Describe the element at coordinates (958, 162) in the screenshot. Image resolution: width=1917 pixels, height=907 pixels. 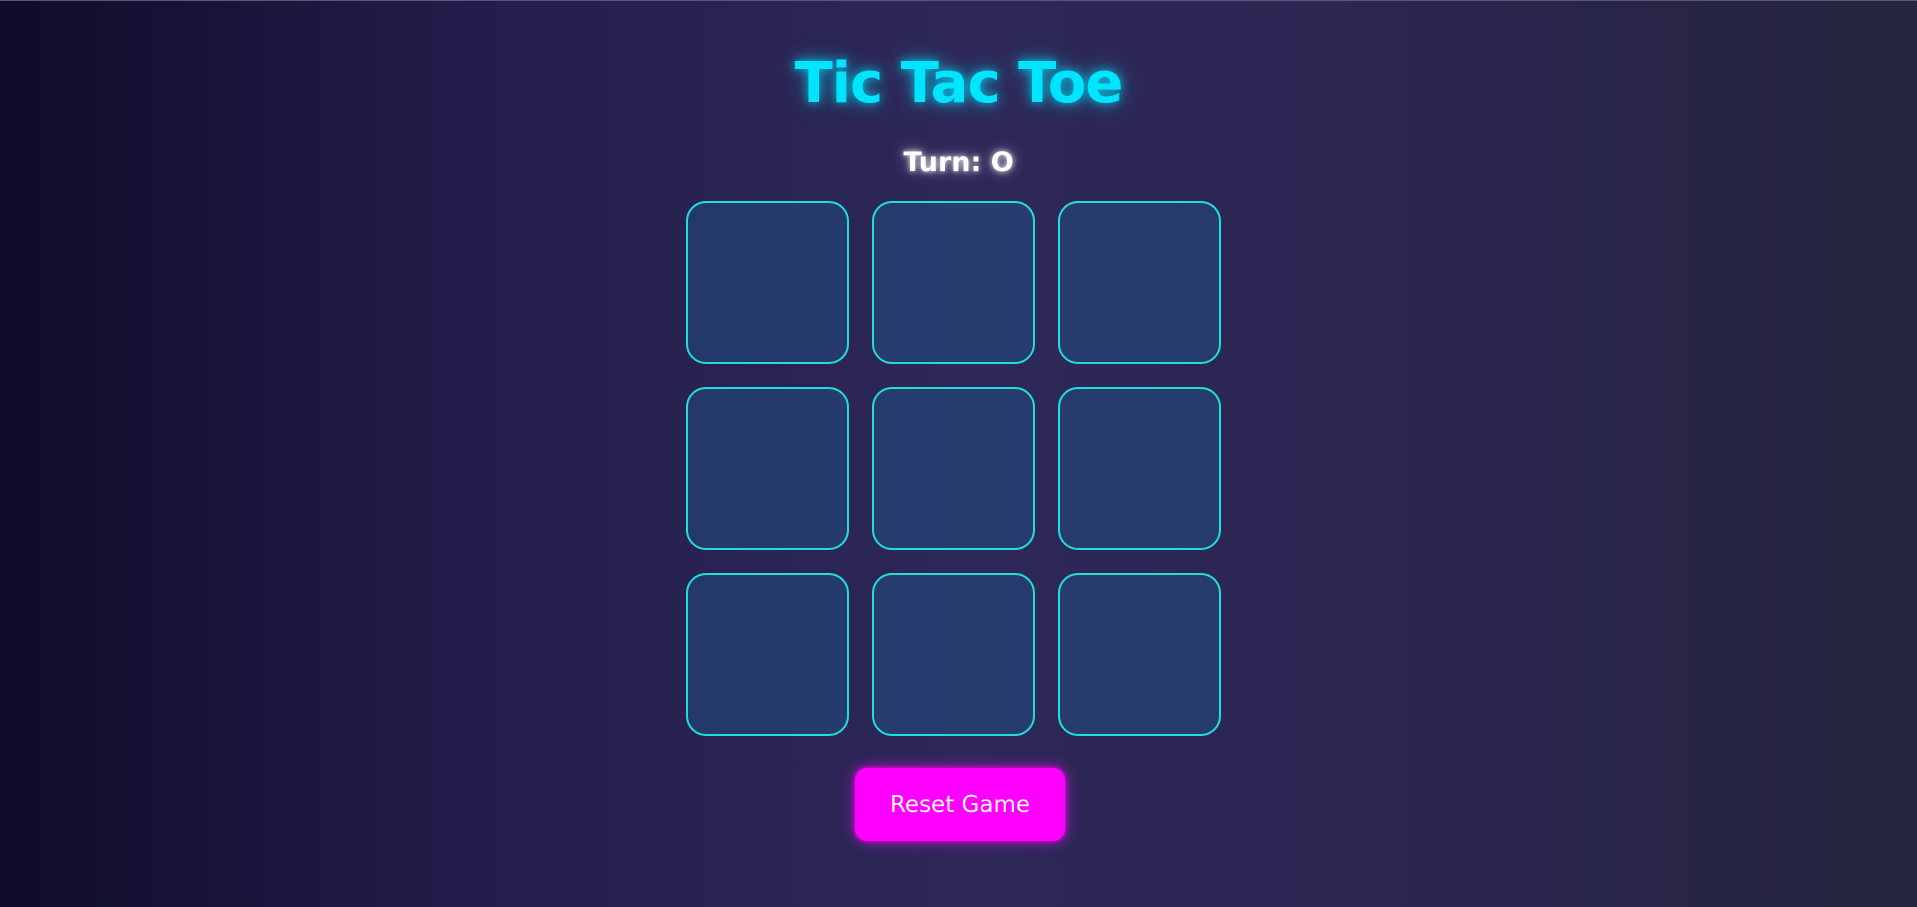
I see `turn-status: Turn: O` at that location.